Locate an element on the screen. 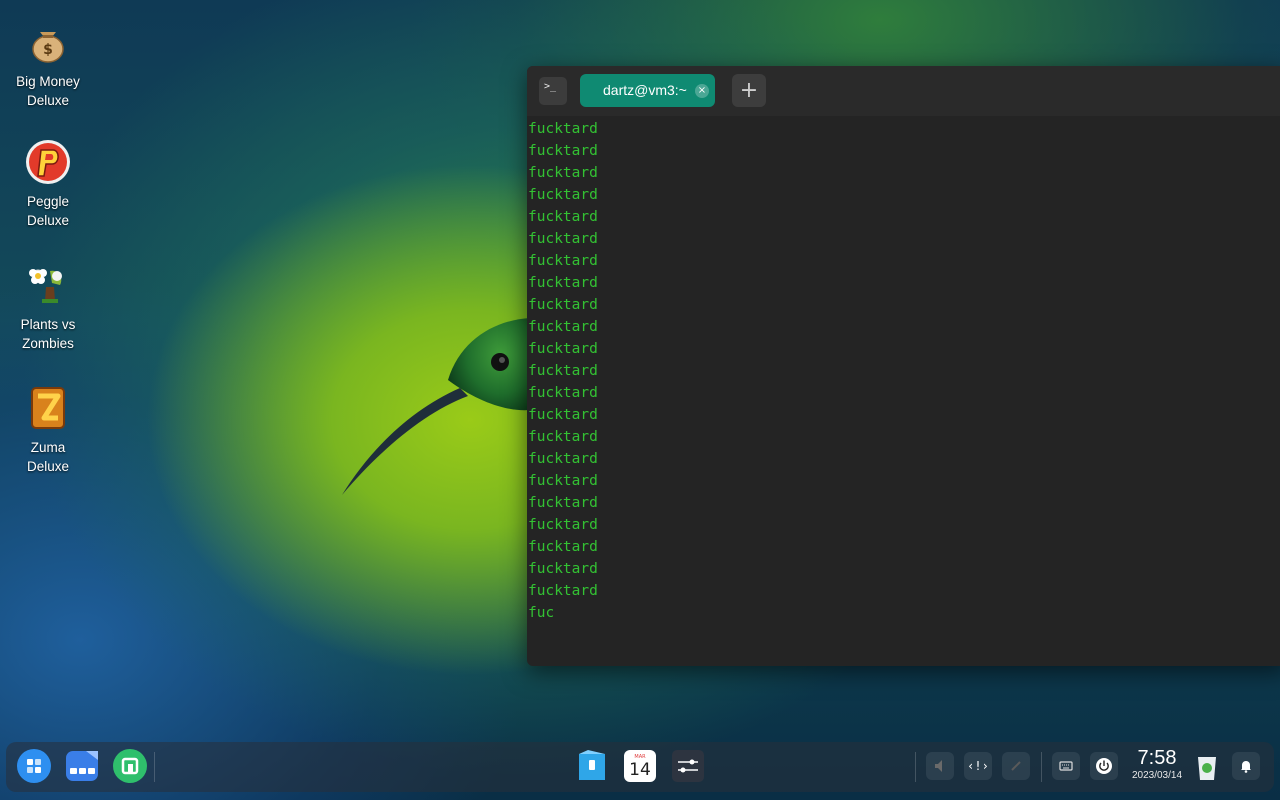  file-manager-button is located at coordinates (592, 766).